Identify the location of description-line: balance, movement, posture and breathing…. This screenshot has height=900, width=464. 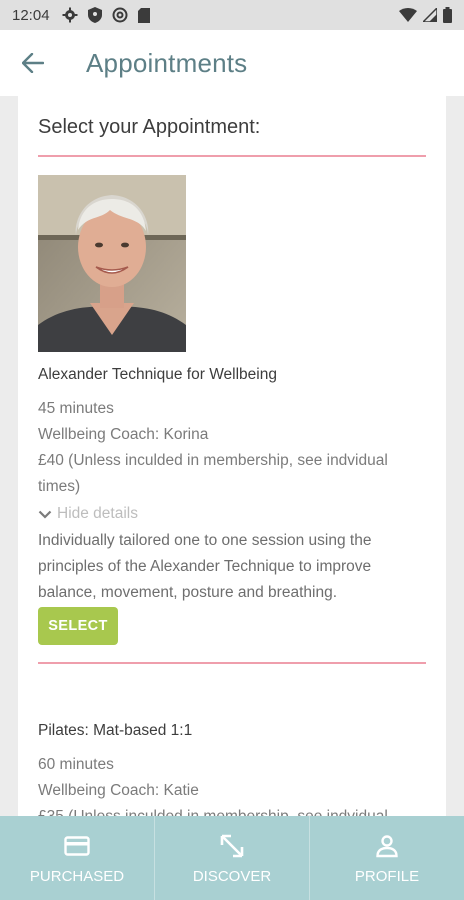
(187, 592).